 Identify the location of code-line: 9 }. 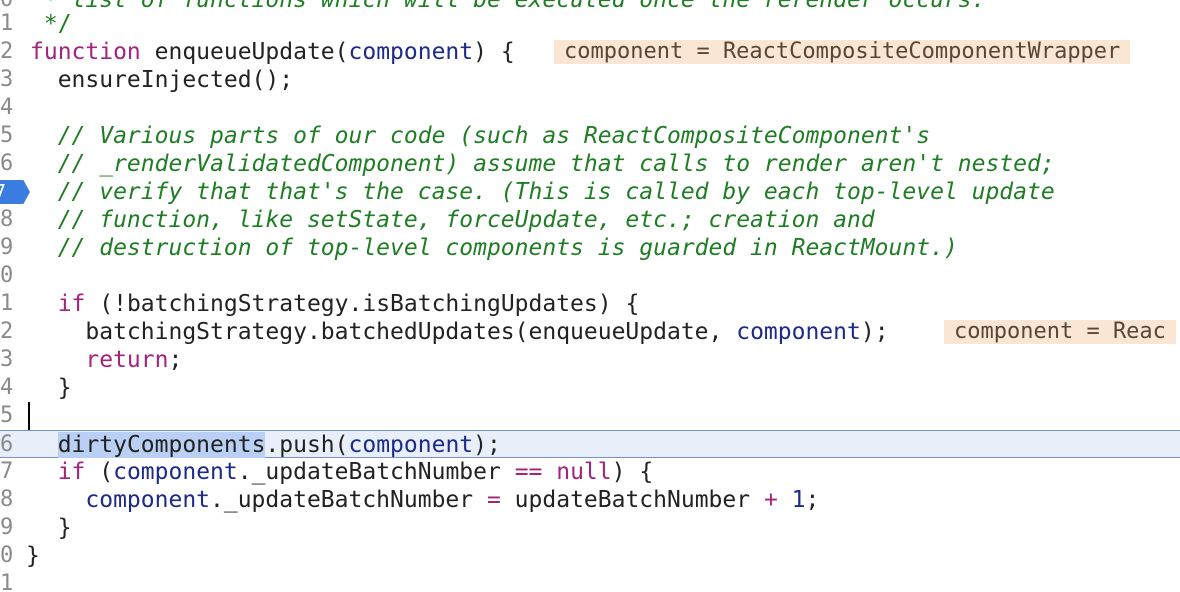
(590, 528).